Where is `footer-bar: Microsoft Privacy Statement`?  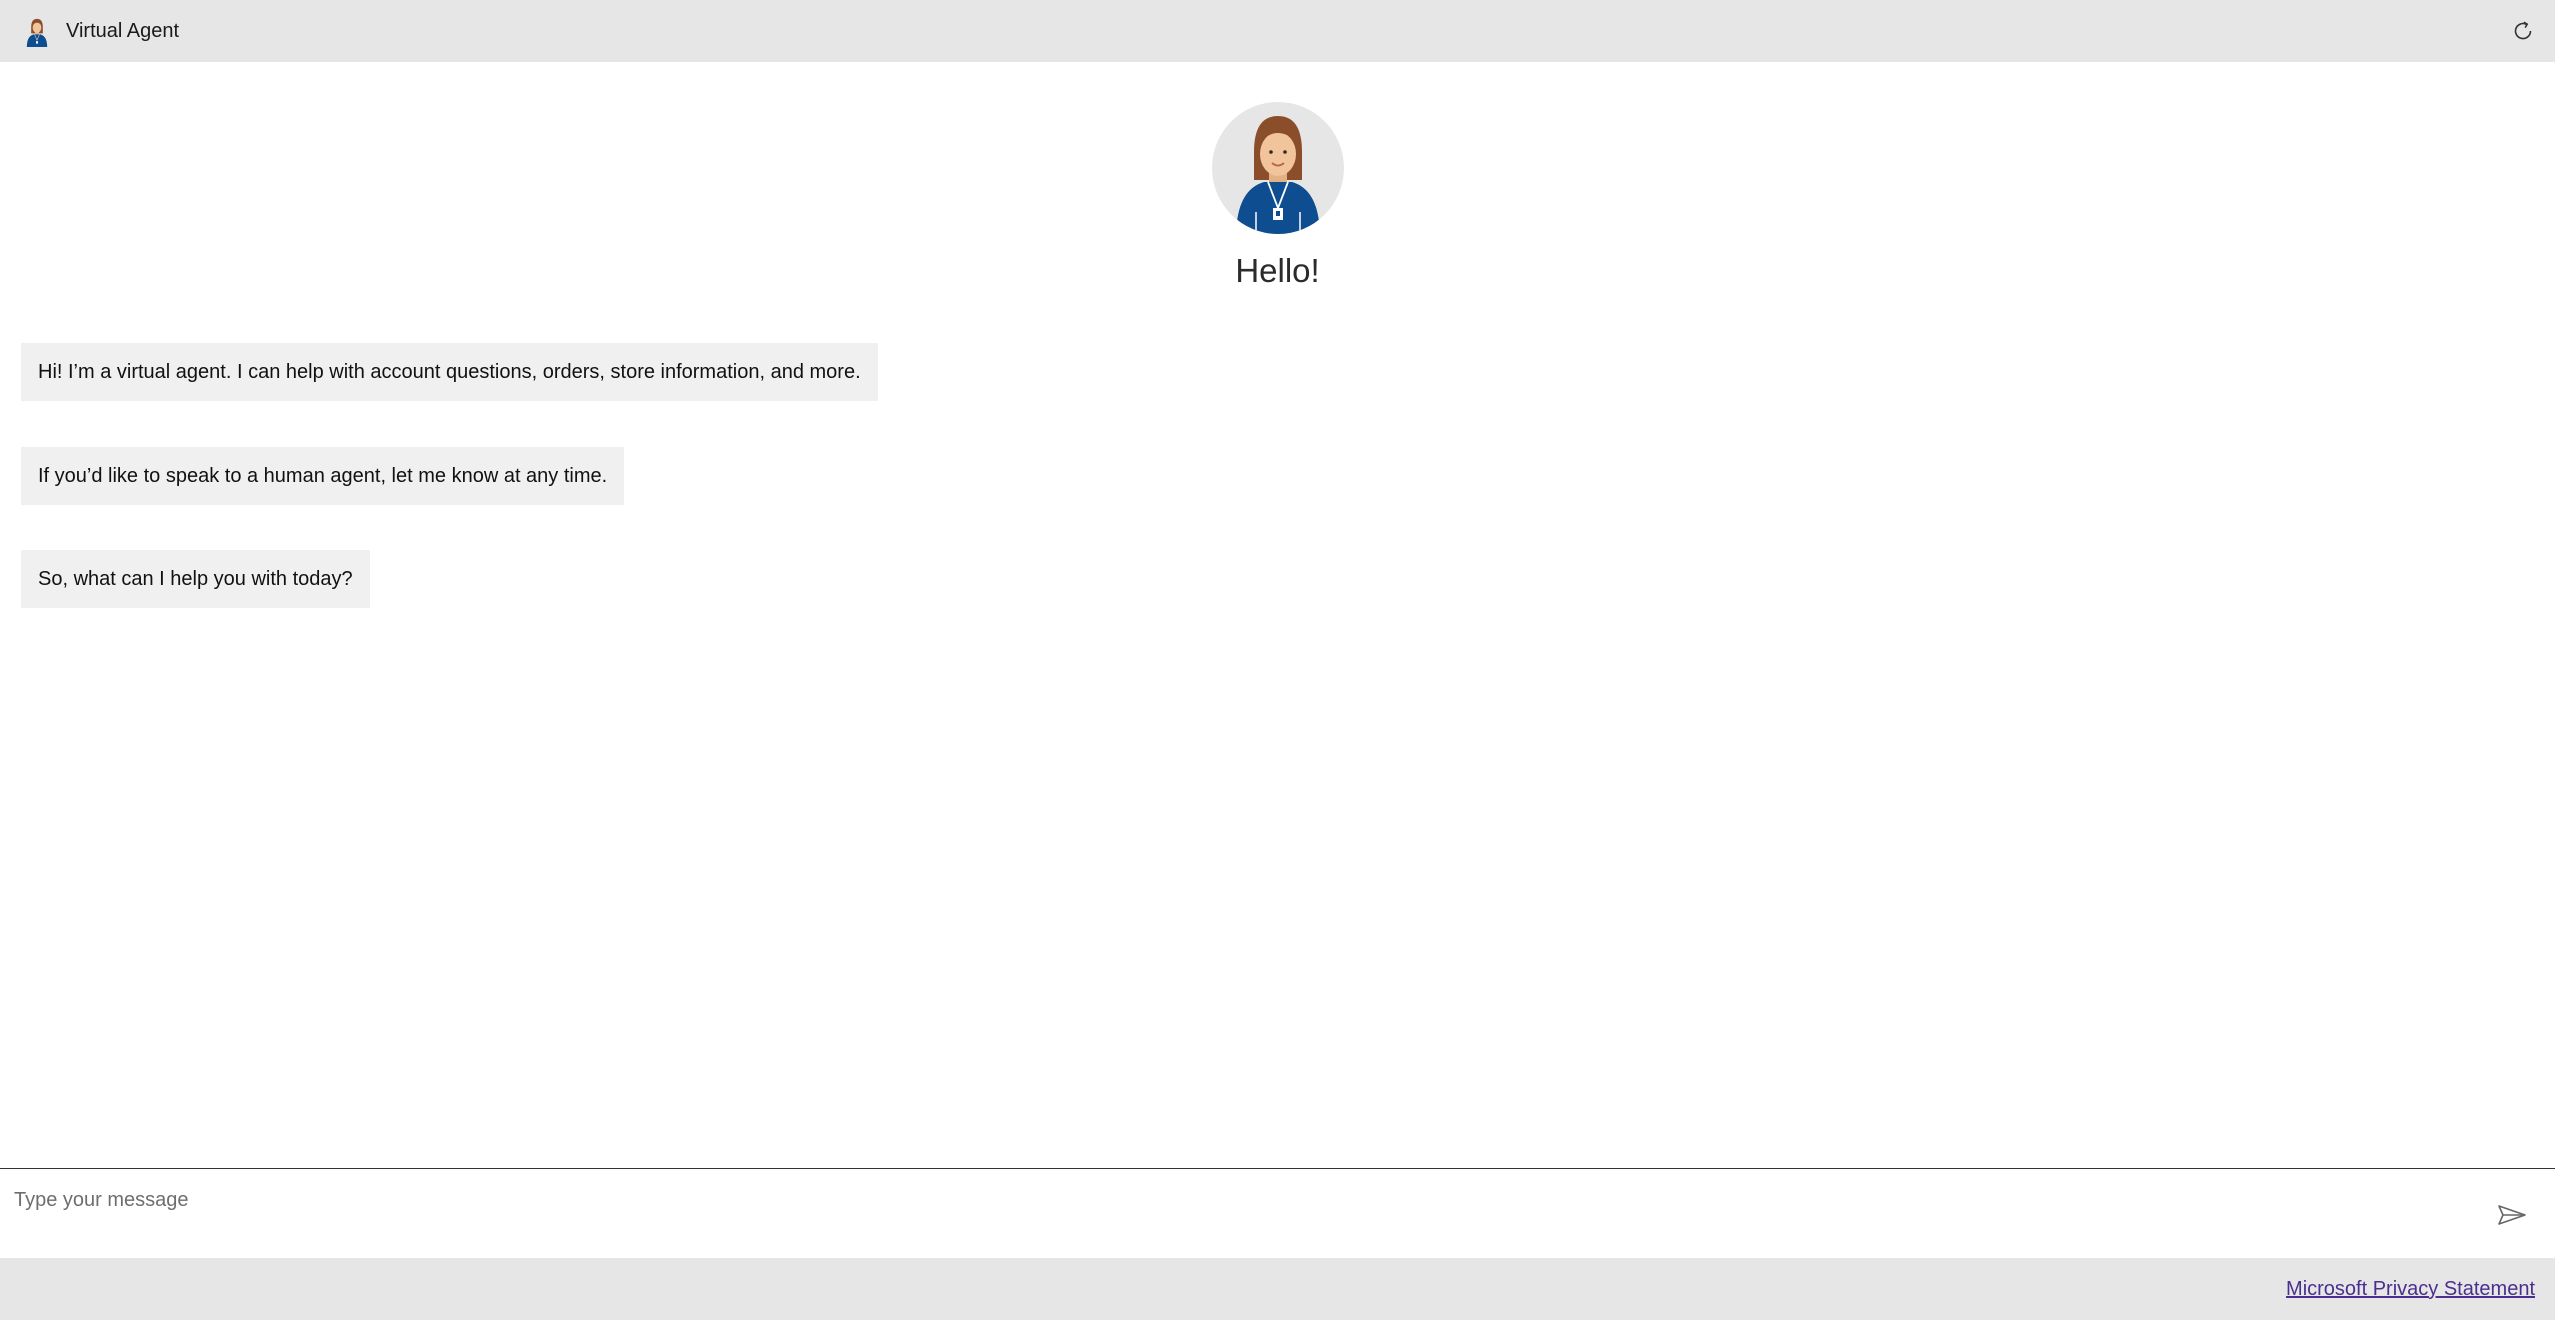 footer-bar: Microsoft Privacy Statement is located at coordinates (1277, 1289).